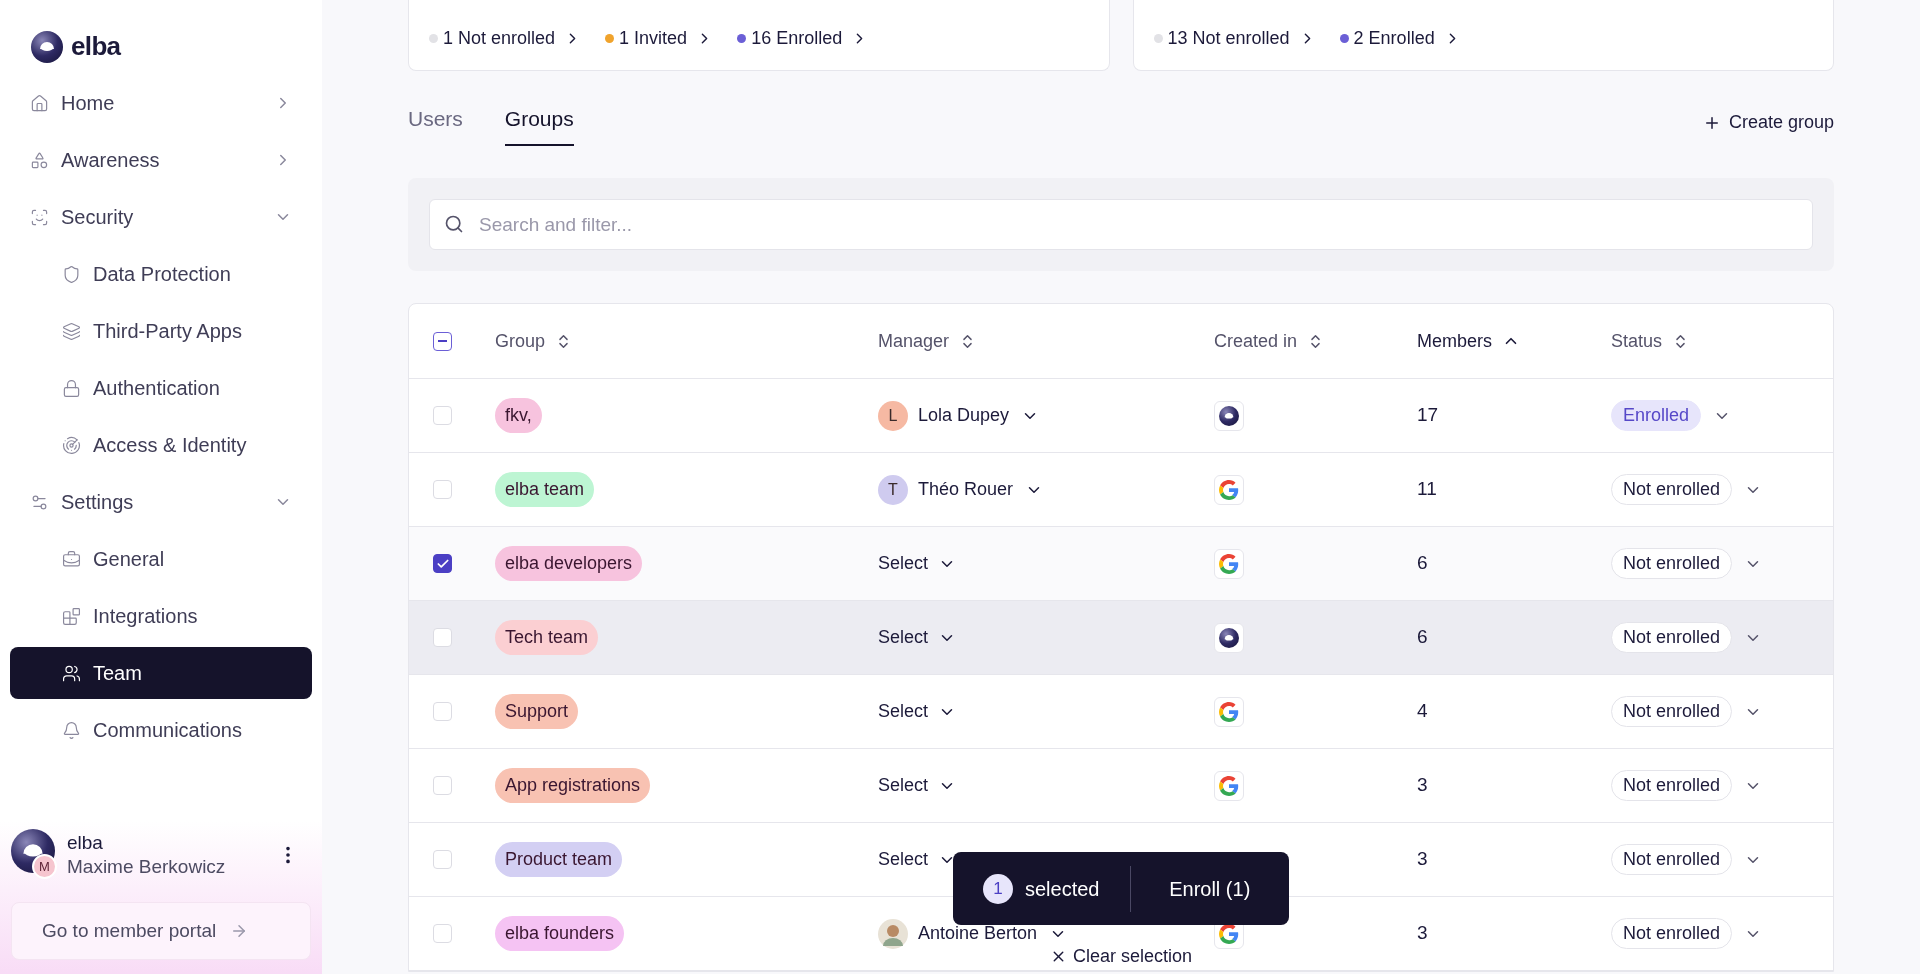  I want to click on user-name: Maxime Berkowicz, so click(147, 867).